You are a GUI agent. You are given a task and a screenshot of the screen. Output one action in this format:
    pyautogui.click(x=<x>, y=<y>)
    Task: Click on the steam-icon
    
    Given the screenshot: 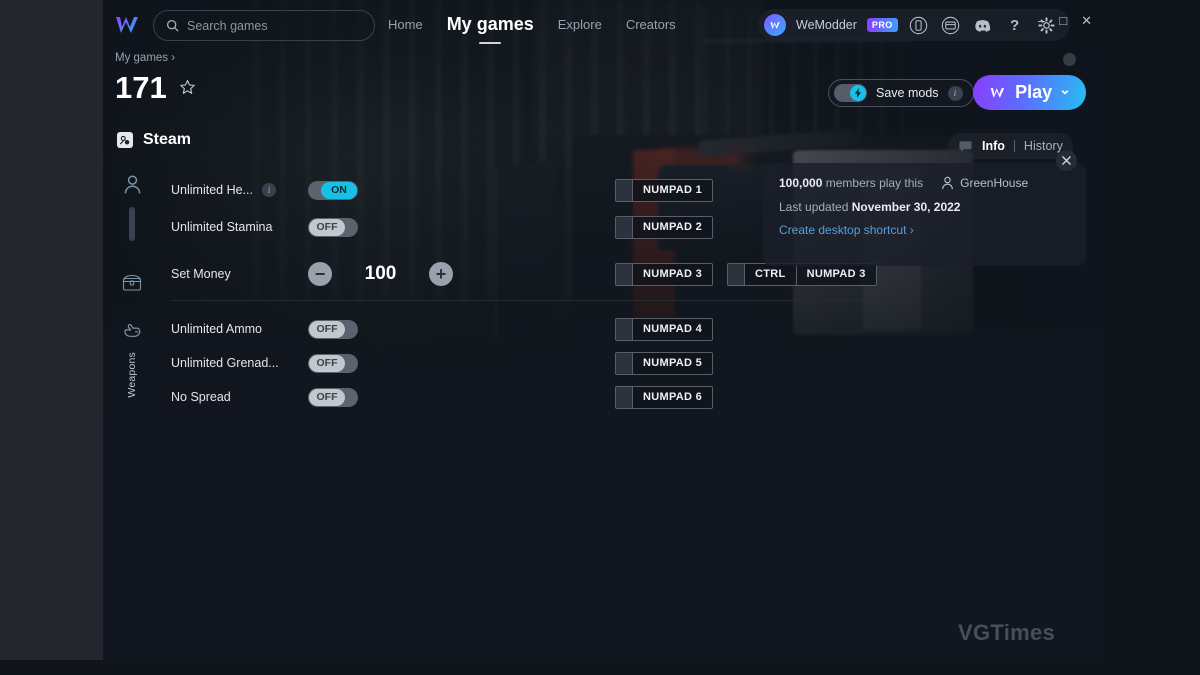 What is the action you would take?
    pyautogui.click(x=125, y=140)
    